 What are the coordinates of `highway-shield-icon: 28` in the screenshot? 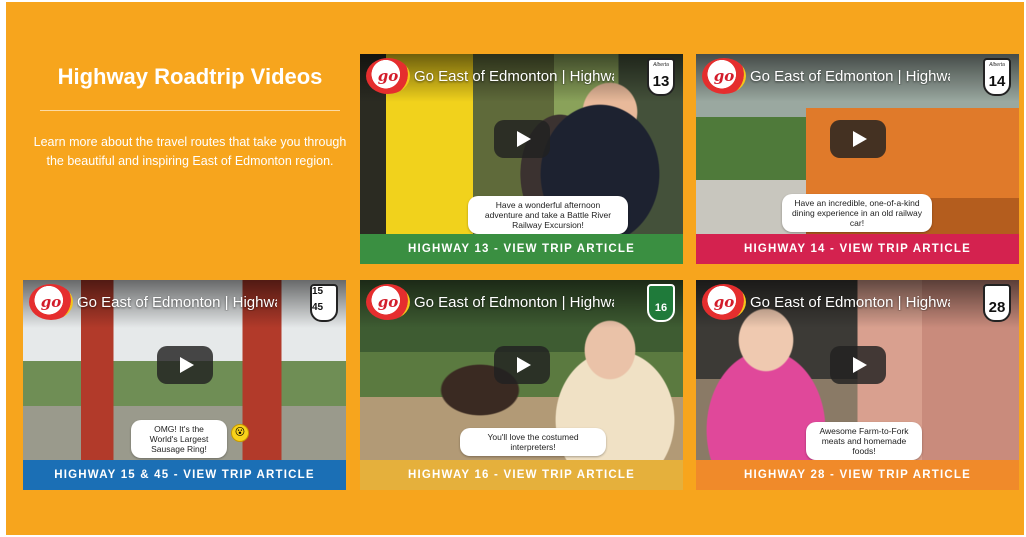 It's located at (997, 303).